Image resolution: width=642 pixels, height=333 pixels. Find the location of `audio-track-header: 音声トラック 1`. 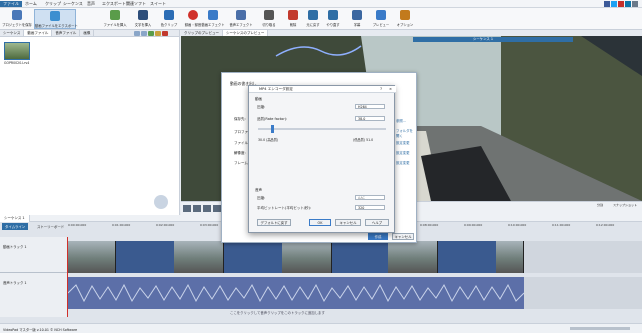

audio-track-header: 音声トラック 1 is located at coordinates (34, 293).